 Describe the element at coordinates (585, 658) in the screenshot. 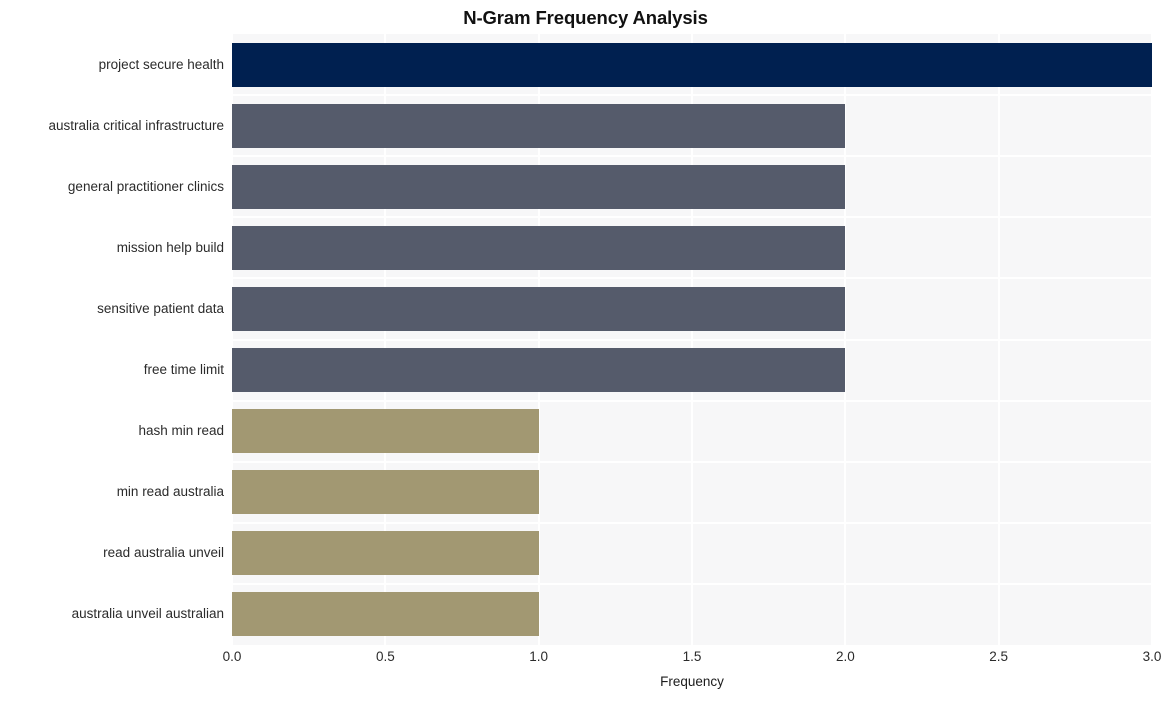

I see `x-axis-tick-labels: 0.0 0.5 1.0 1.5 2.0 2.5 3.0` at that location.